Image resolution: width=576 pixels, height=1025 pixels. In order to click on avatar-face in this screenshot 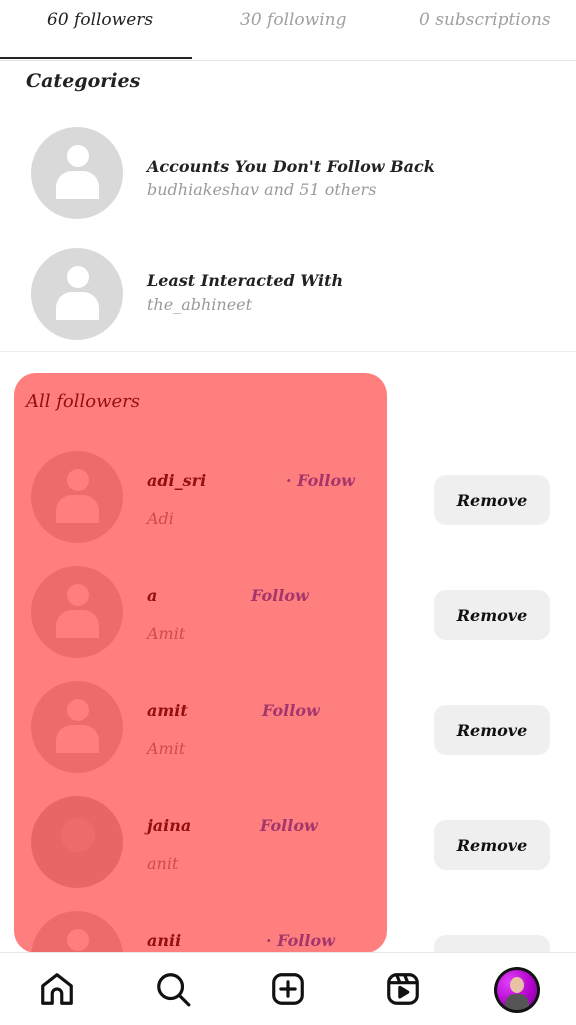, I will do `click(517, 985)`.